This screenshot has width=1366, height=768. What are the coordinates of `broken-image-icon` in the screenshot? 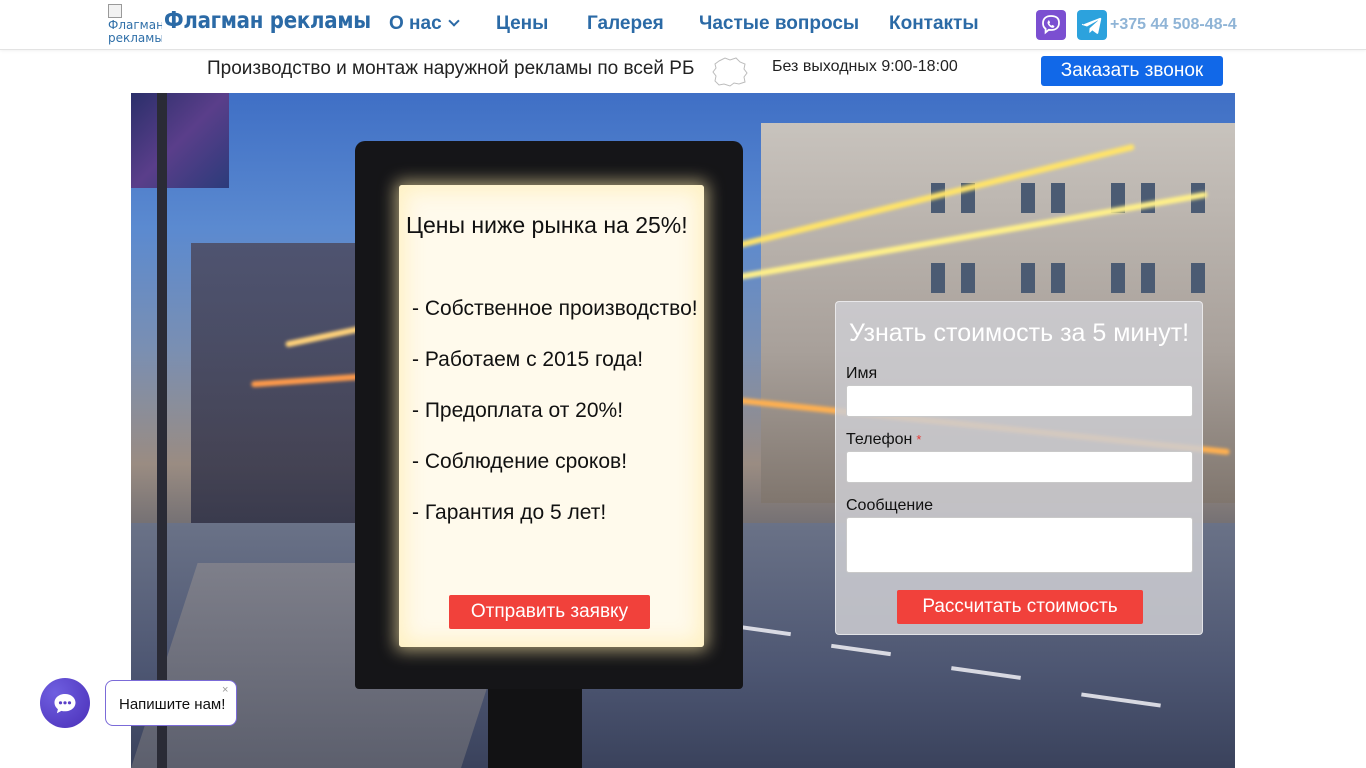 It's located at (115, 11).